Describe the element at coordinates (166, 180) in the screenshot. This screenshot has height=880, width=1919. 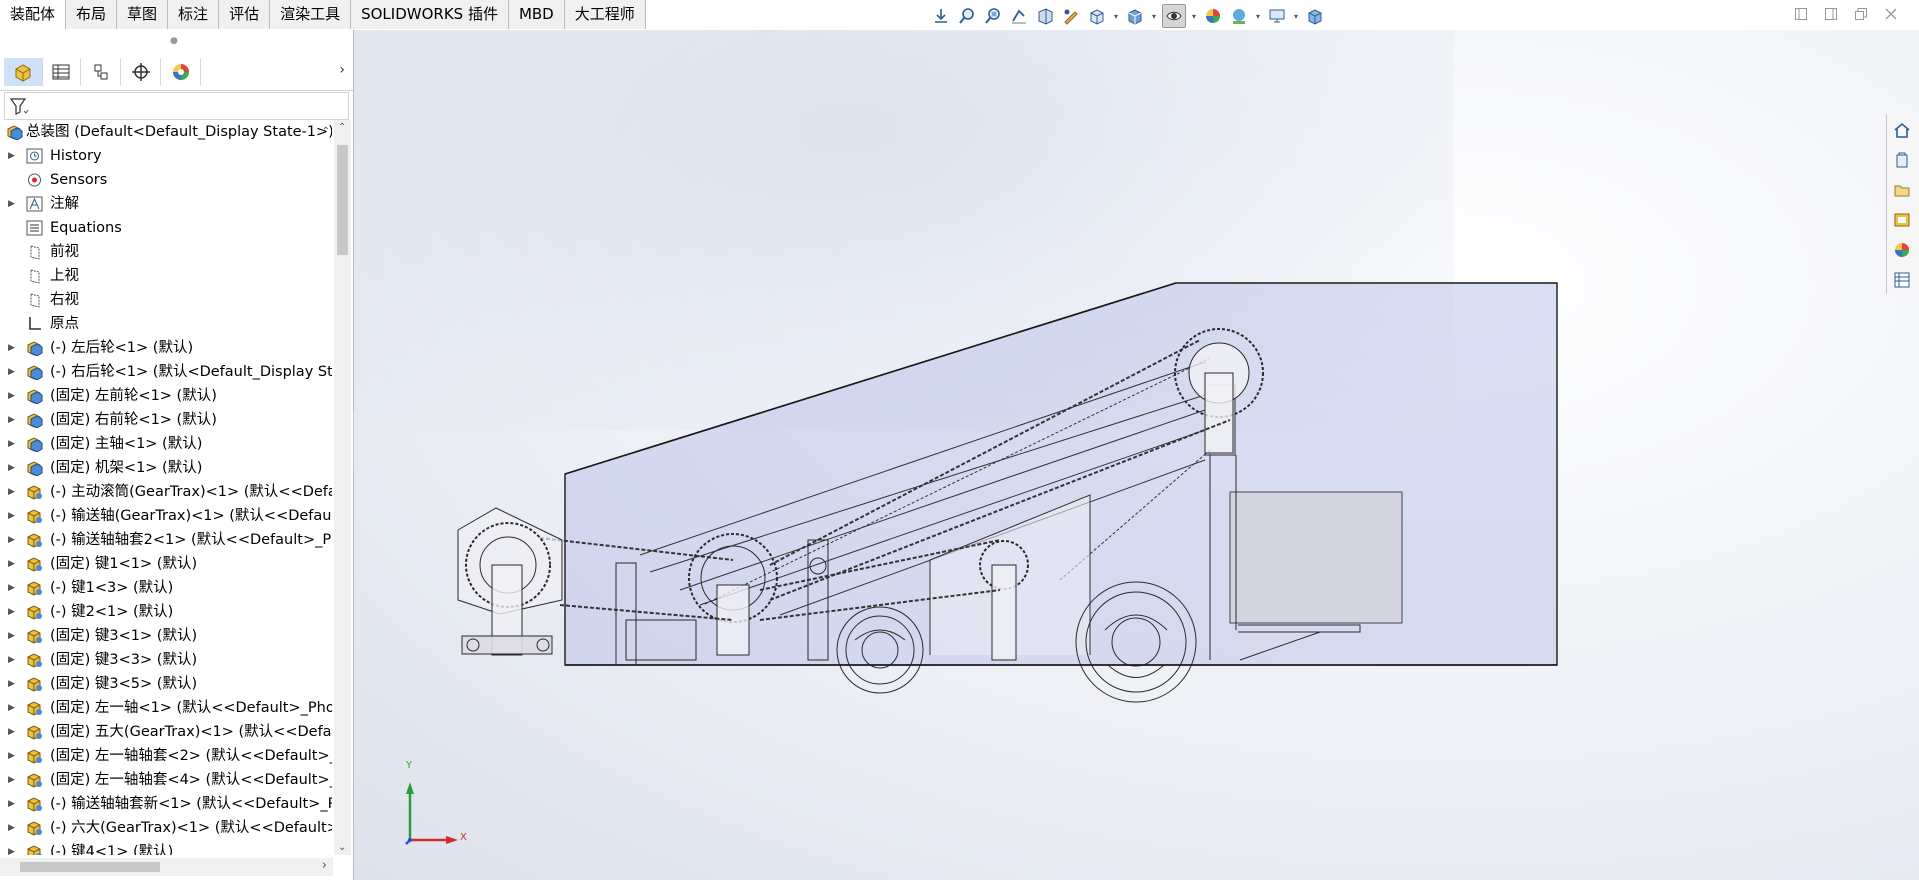
I see `tree-item: Sensors` at that location.